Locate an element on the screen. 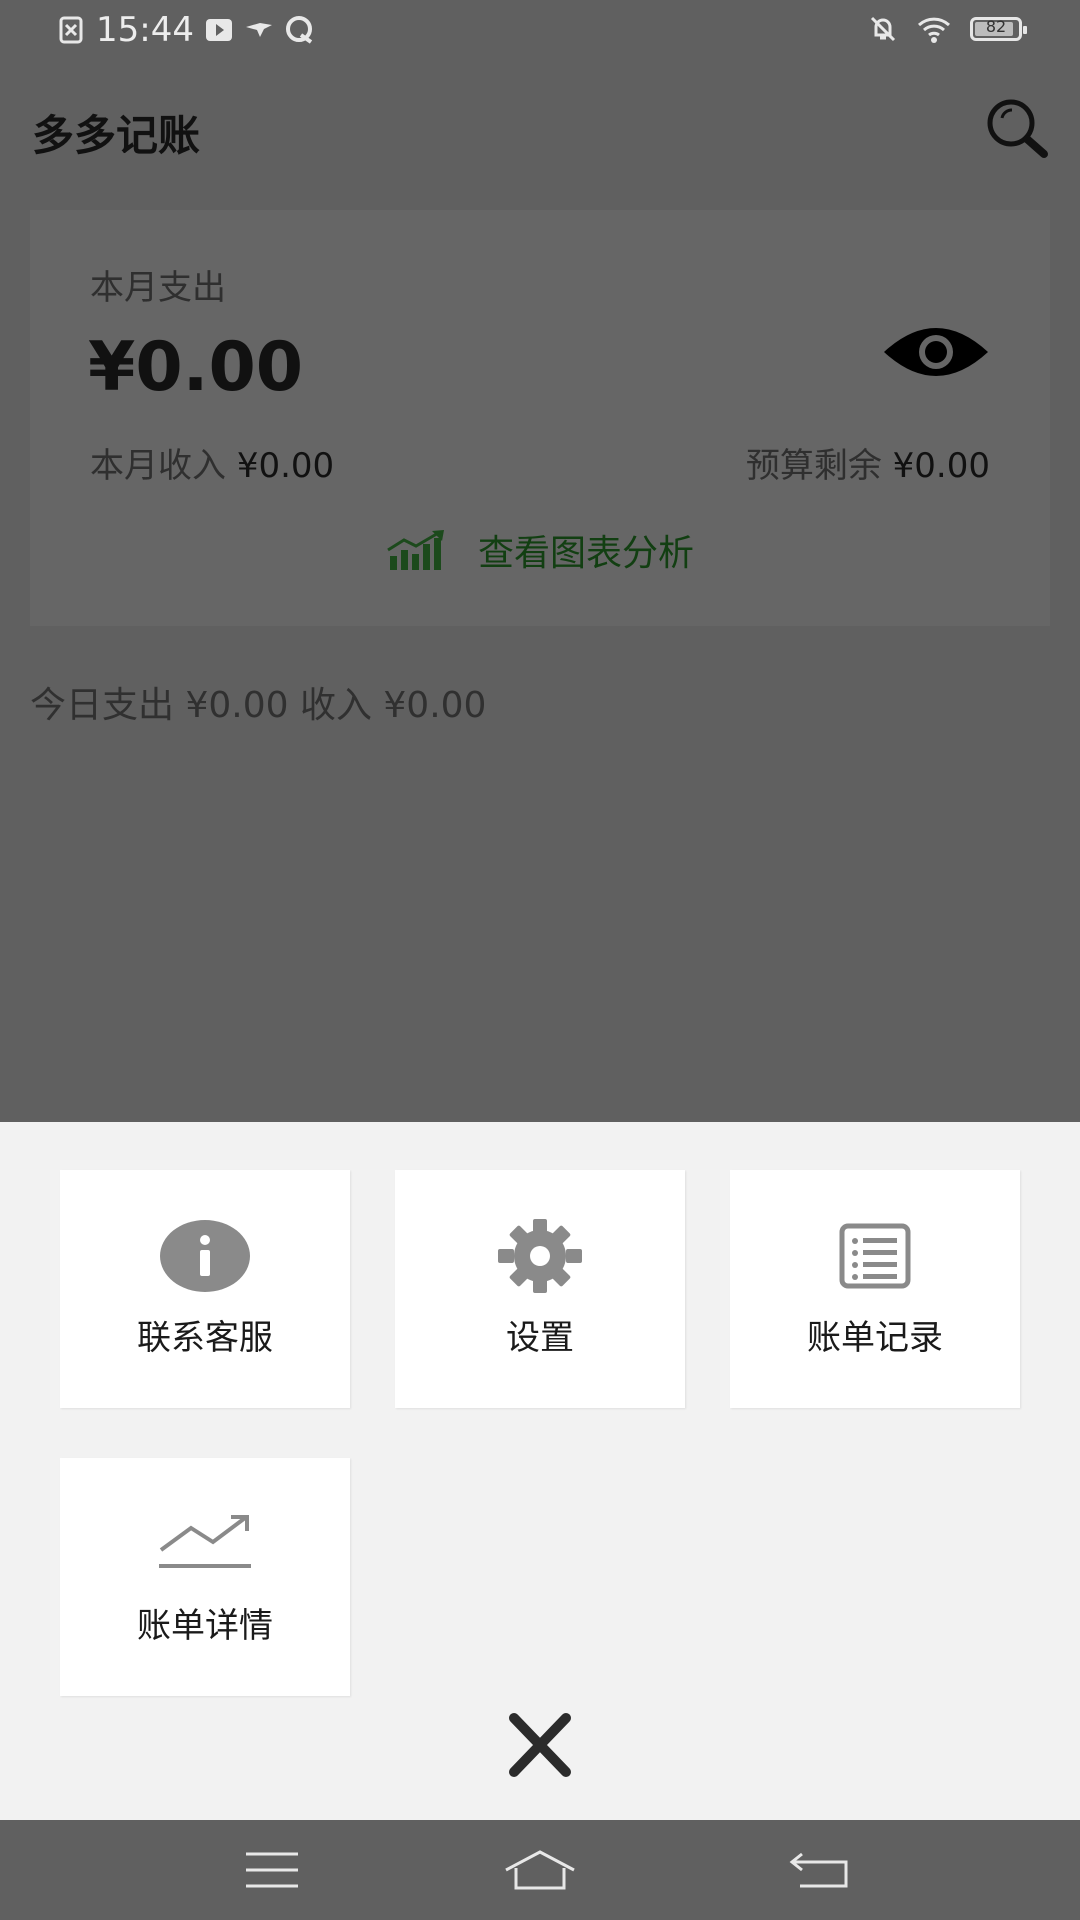  battery-level: 82 is located at coordinates (996, 26).